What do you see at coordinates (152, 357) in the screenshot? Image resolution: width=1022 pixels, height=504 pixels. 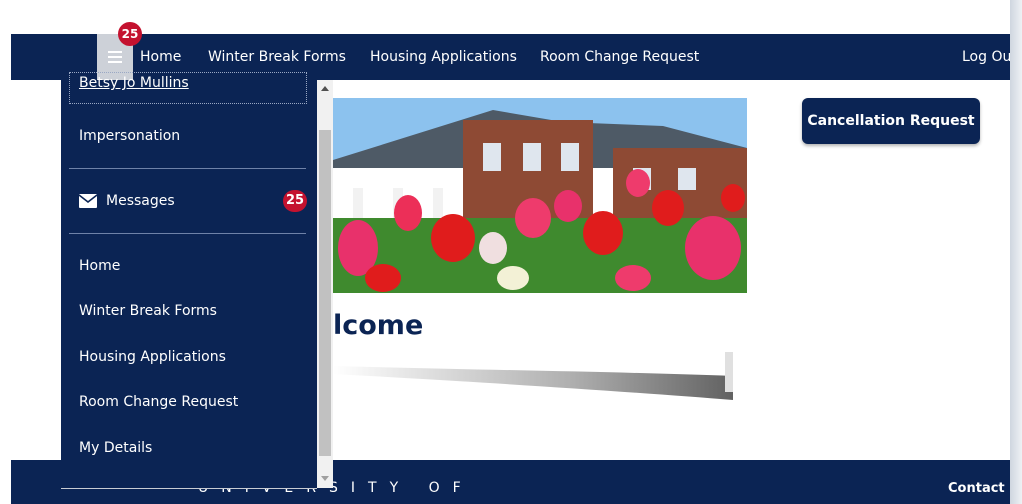 I see `drawer-item-housing-applications: Housing Applications` at bounding box center [152, 357].